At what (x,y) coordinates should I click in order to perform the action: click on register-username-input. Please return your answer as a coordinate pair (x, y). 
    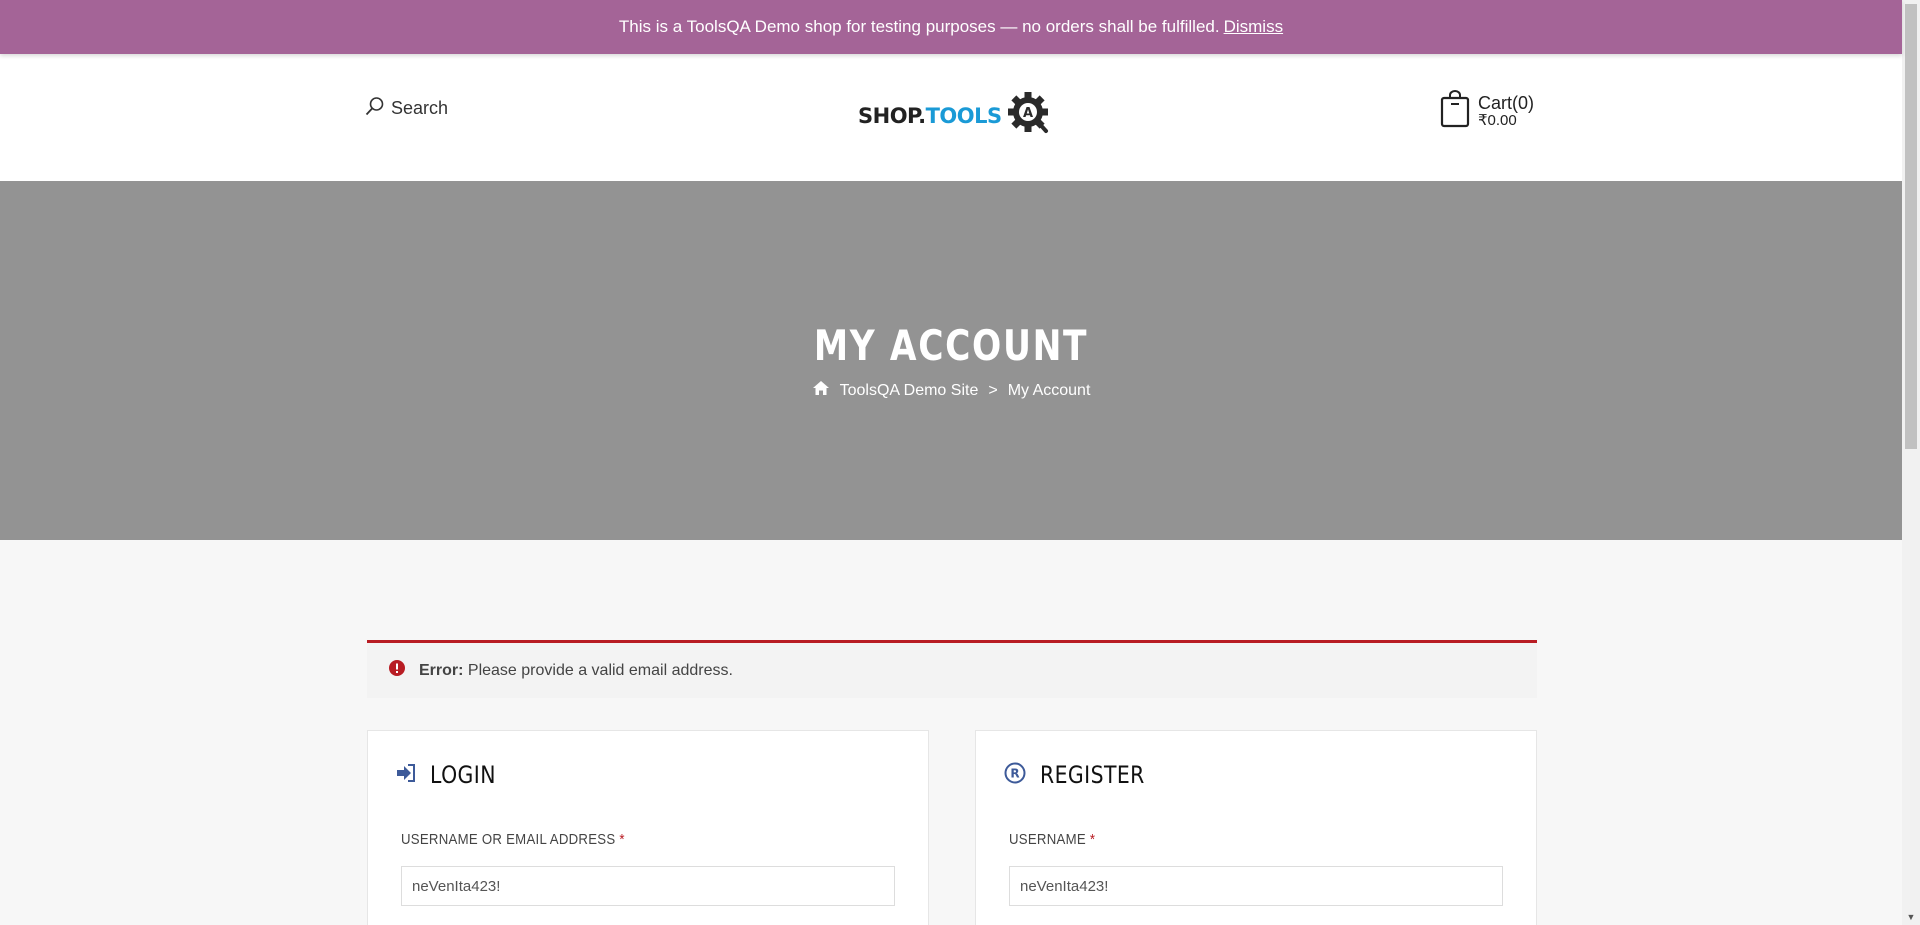
    Looking at the image, I should click on (1256, 886).